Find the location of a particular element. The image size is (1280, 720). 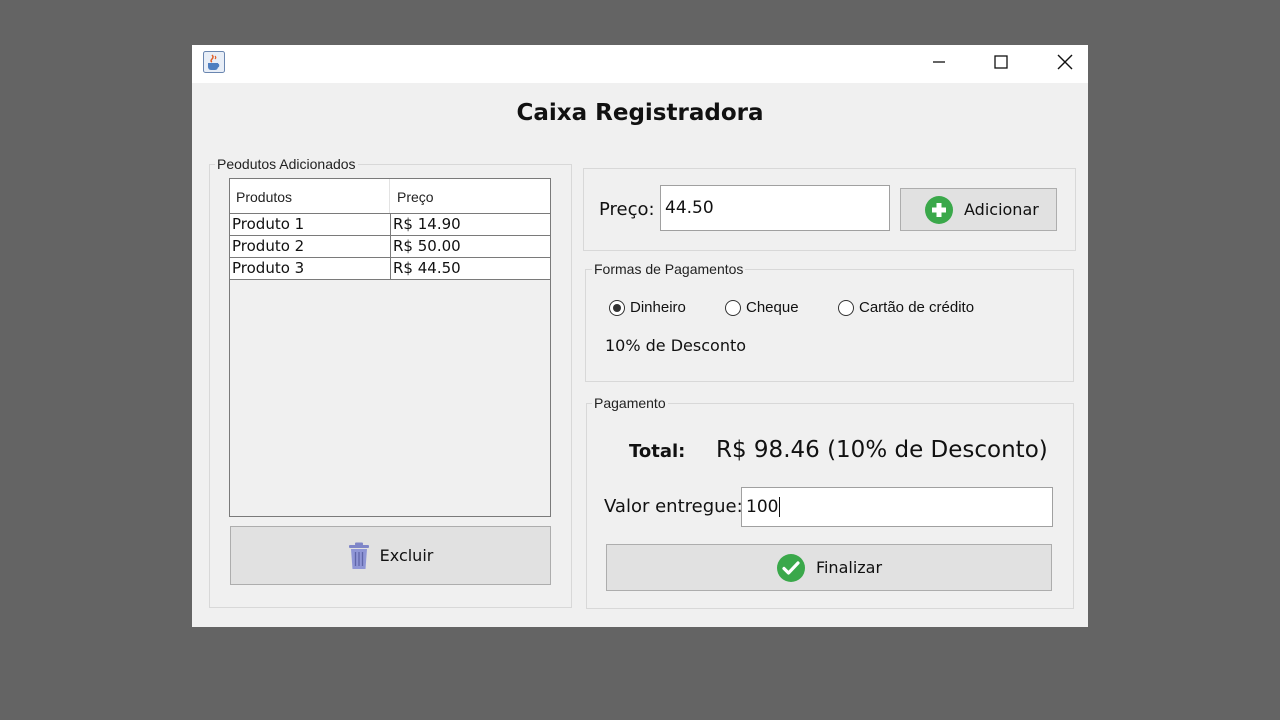

delete-button-label: Excluir is located at coordinates (406, 555).